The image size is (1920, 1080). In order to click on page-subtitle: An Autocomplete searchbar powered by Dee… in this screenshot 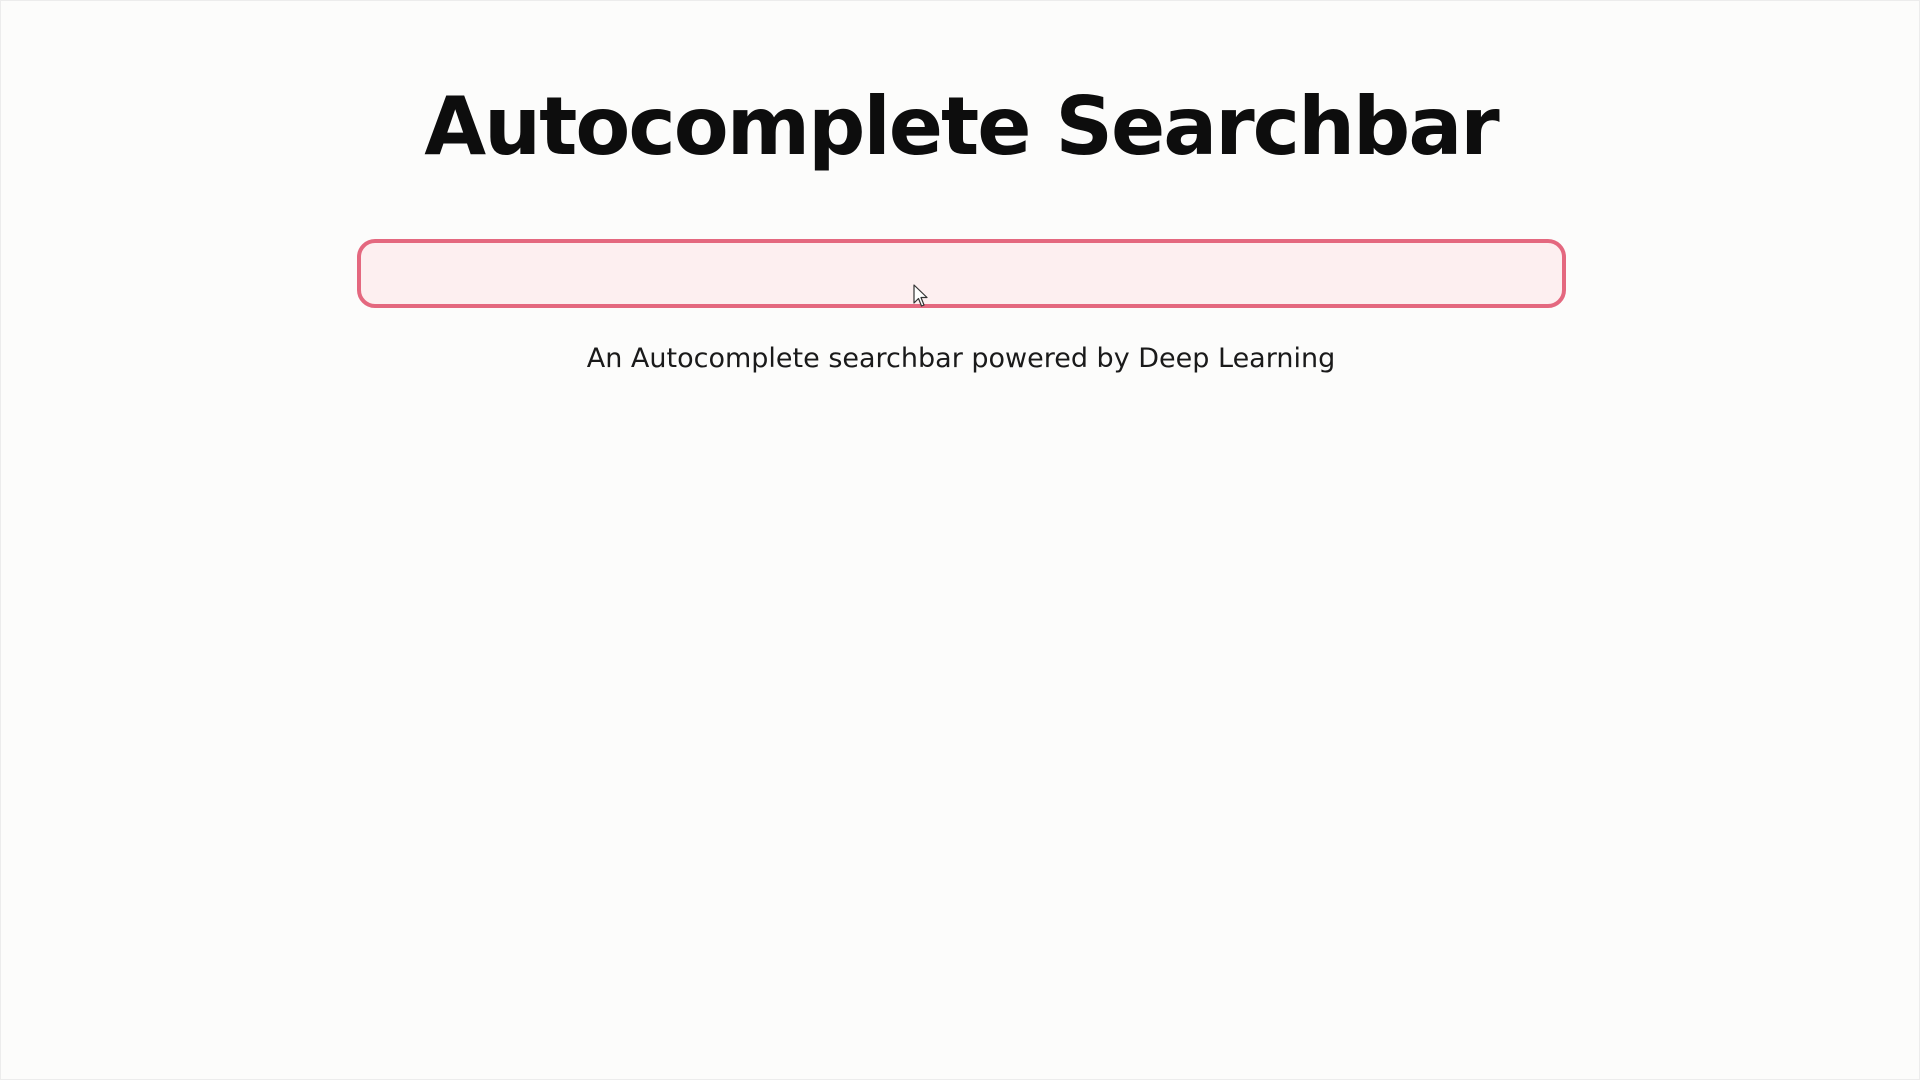, I will do `click(961, 358)`.